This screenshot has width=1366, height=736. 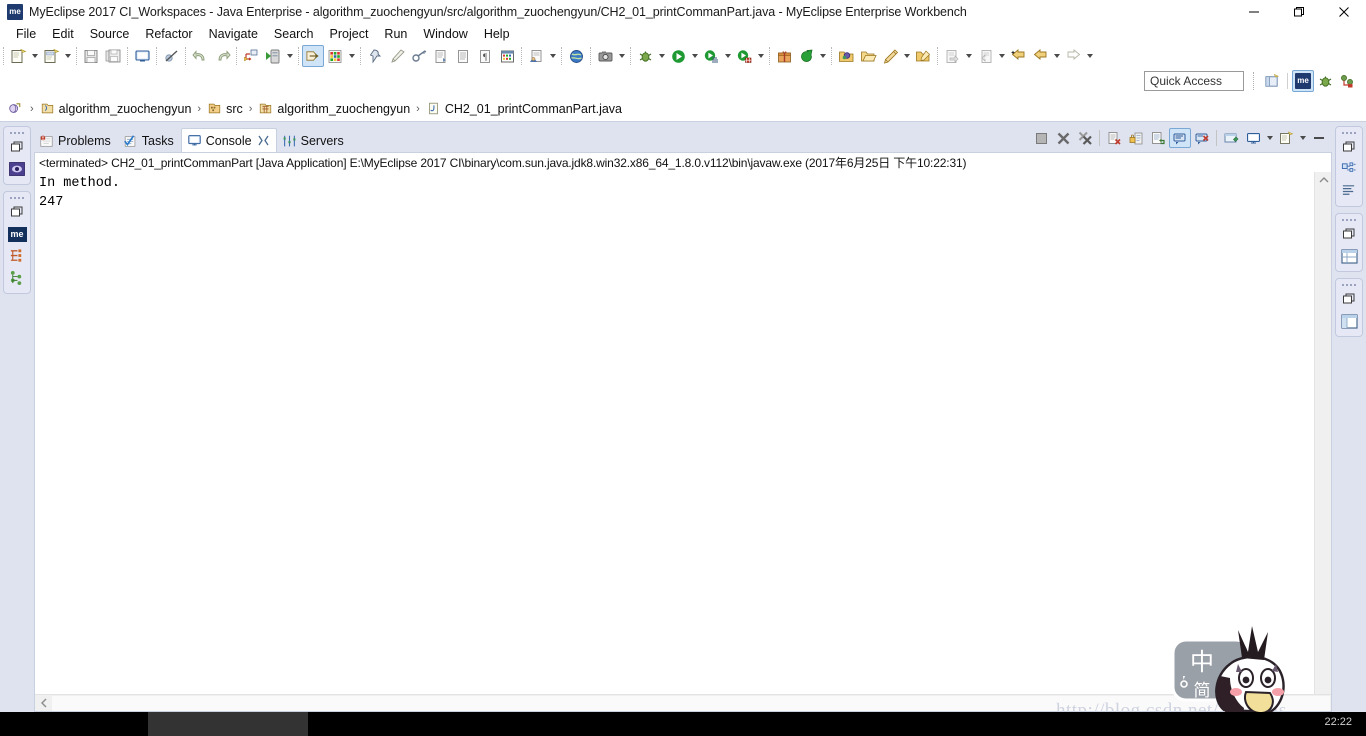 What do you see at coordinates (621, 56) in the screenshot?
I see `snapshot-dropdown` at bounding box center [621, 56].